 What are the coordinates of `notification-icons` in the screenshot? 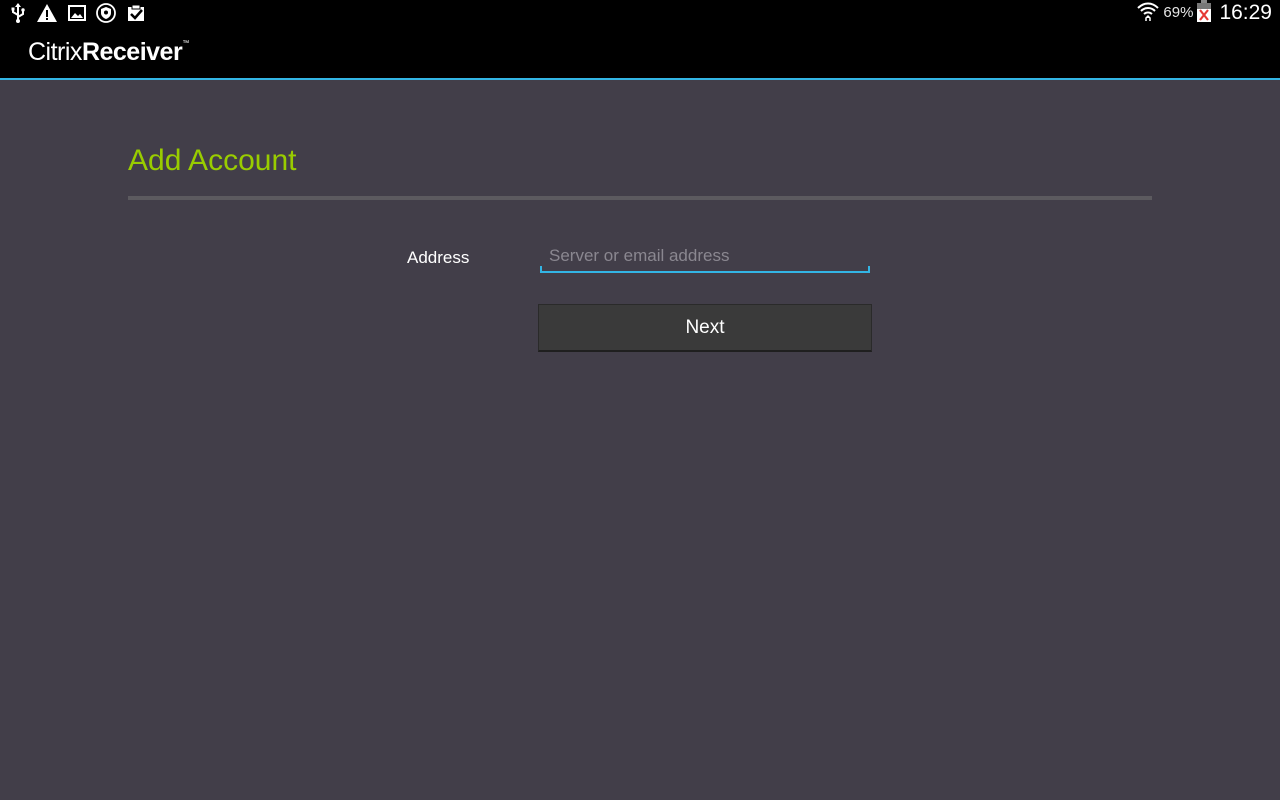 It's located at (78, 13).